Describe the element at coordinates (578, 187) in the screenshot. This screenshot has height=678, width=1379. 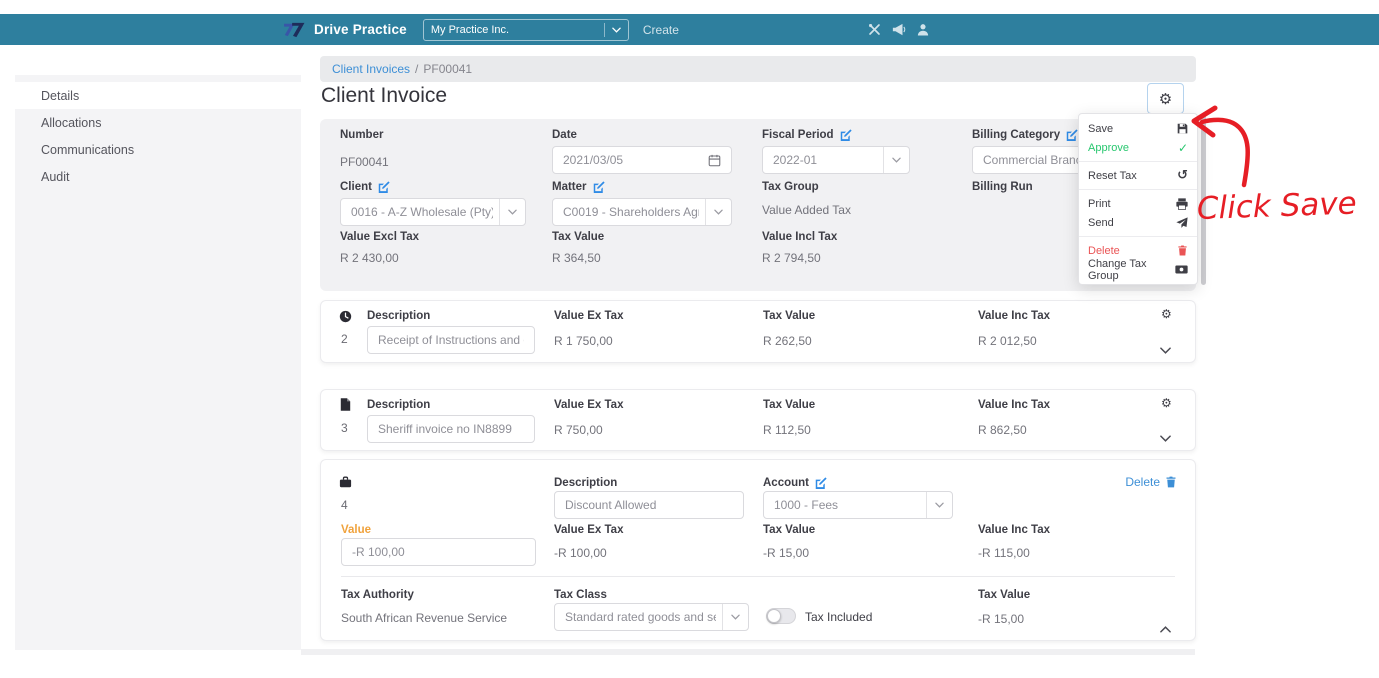
I see `matter-label: Matter` at that location.